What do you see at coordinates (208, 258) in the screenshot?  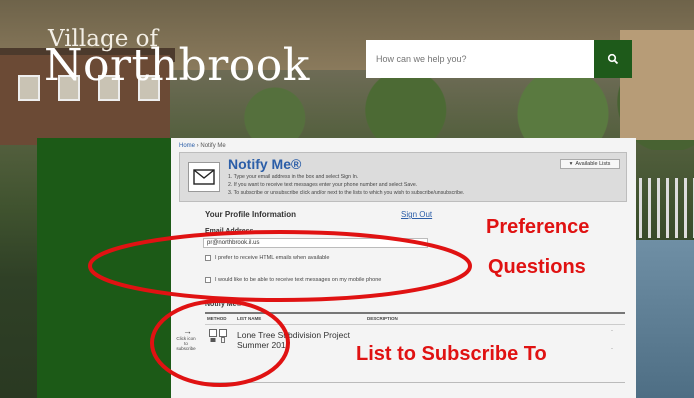 I see `html-email-checkbox` at bounding box center [208, 258].